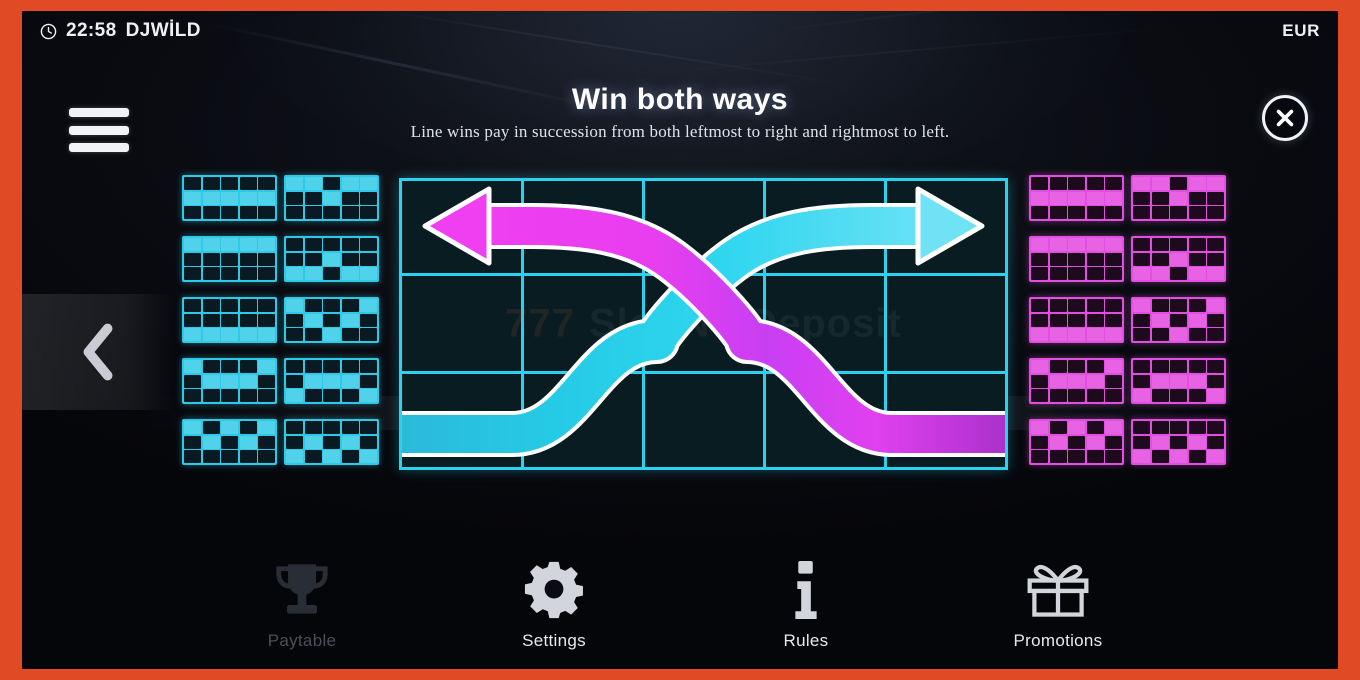  I want to click on clock-icon, so click(48, 31).